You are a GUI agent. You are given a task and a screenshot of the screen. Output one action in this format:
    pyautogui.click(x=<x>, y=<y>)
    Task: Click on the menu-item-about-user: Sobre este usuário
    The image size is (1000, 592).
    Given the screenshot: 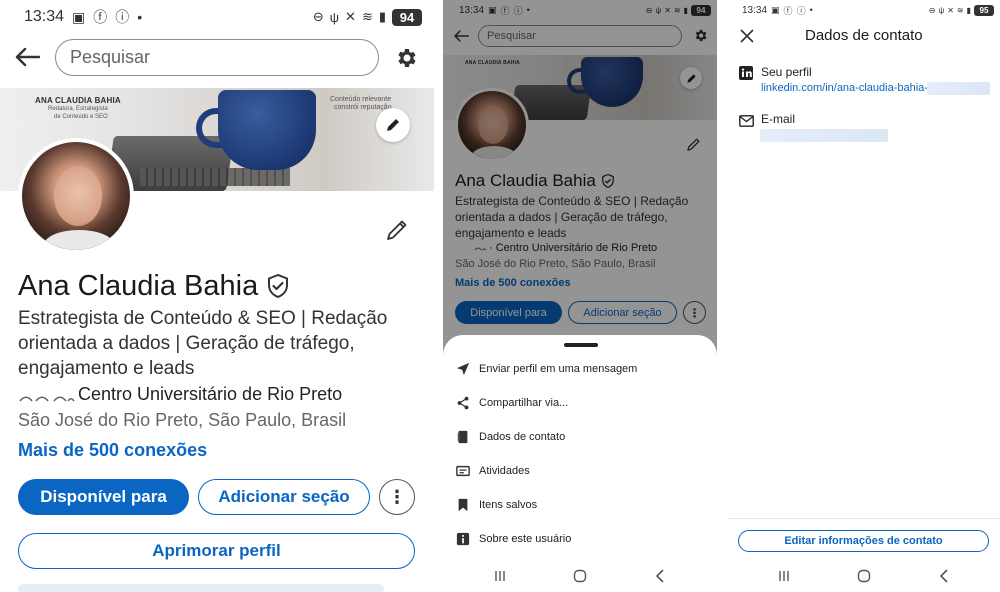 What is the action you would take?
    pyautogui.click(x=513, y=539)
    